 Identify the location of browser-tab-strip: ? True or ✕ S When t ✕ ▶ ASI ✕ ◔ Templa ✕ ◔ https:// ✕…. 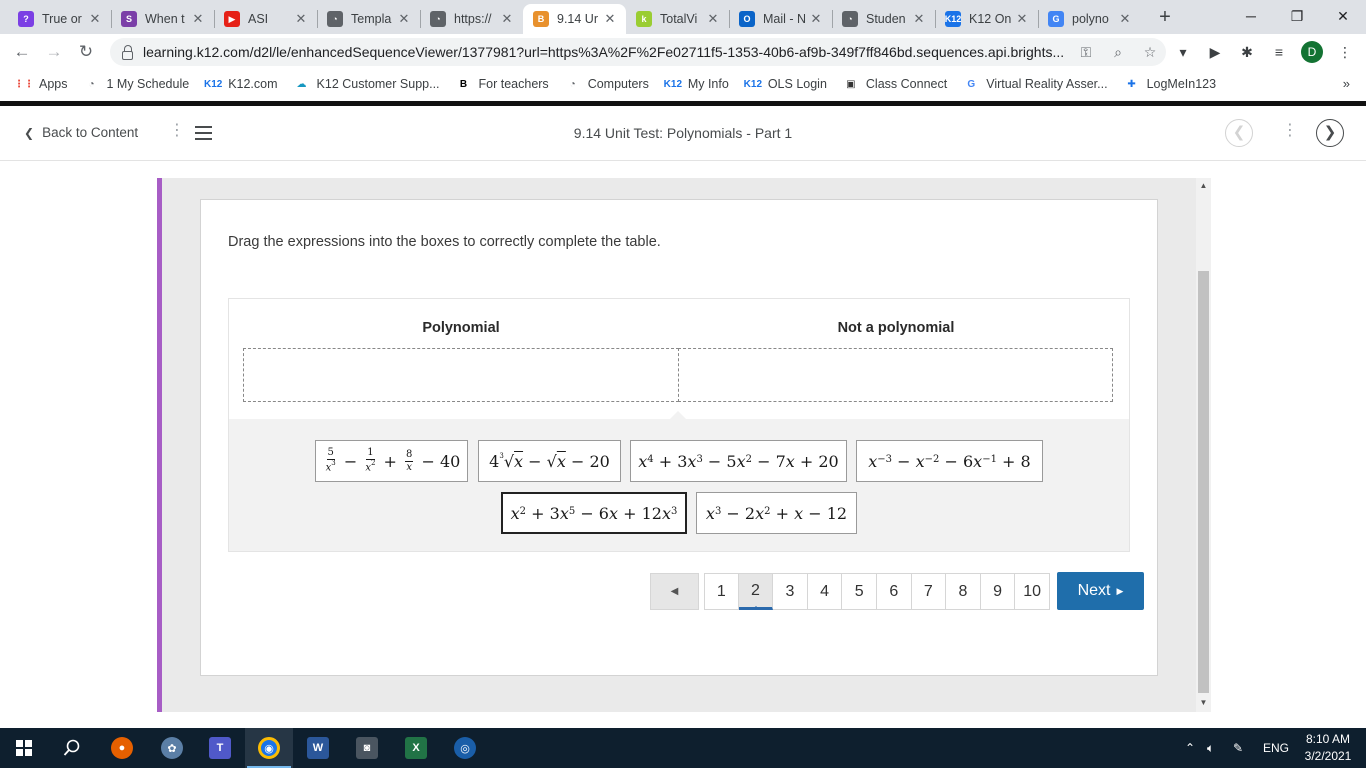
(683, 17).